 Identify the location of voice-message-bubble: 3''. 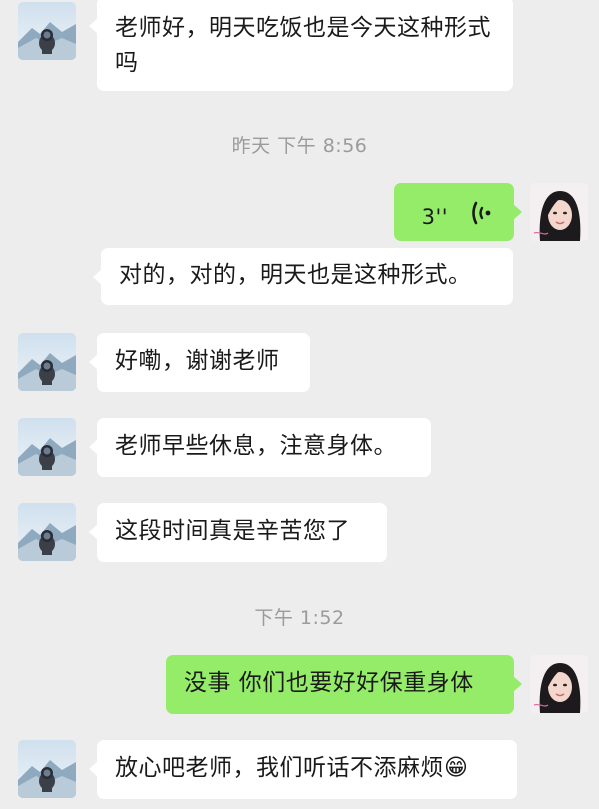
(458, 212).